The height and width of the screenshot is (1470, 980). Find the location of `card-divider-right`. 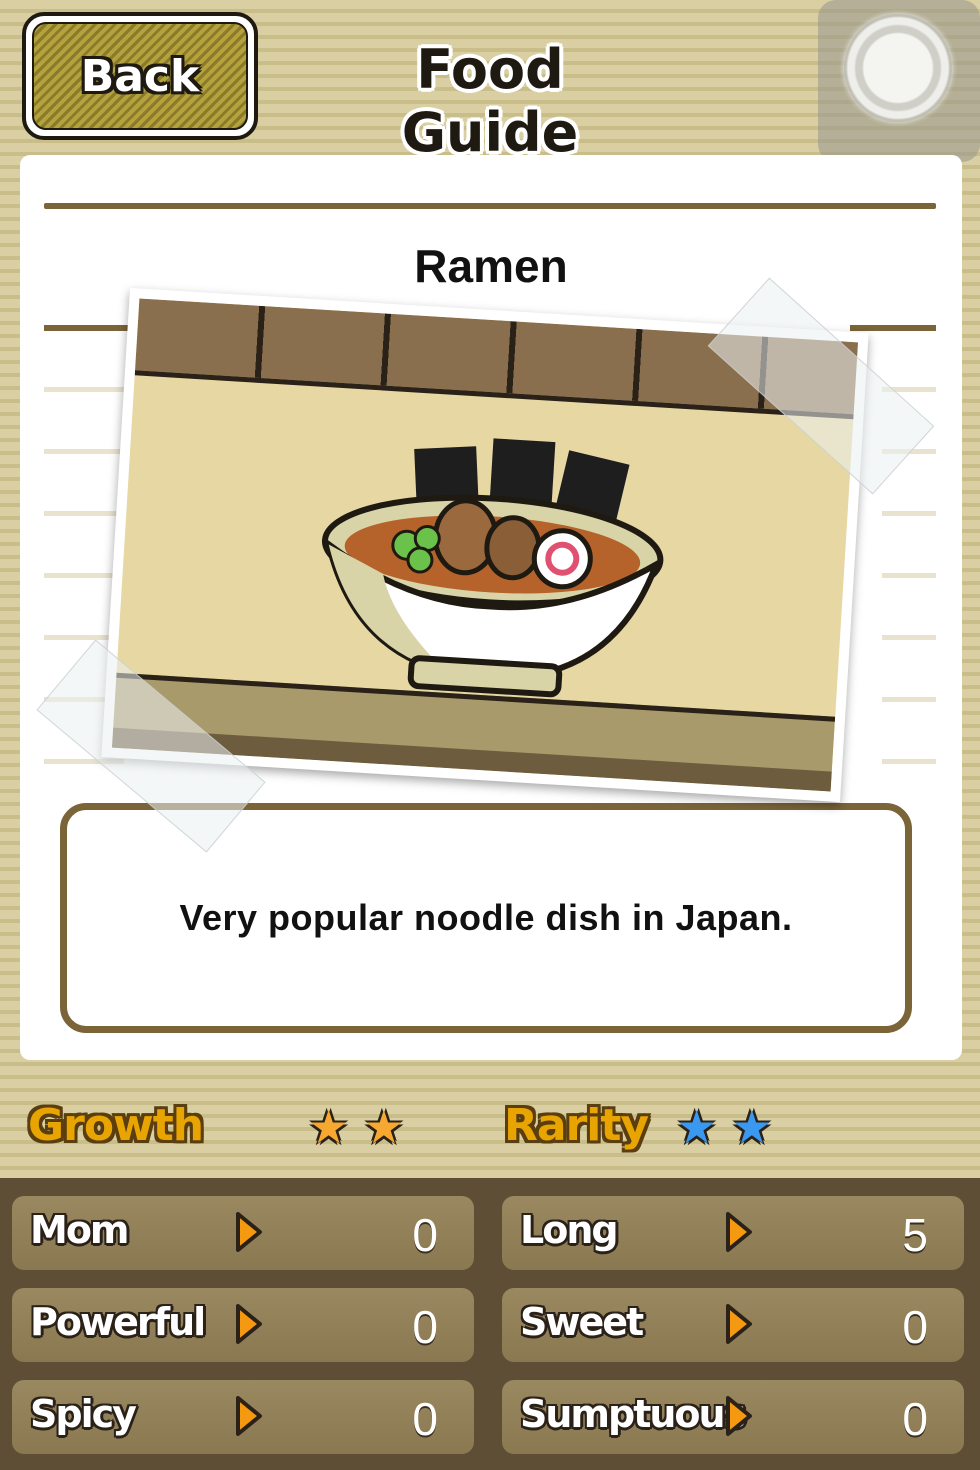

card-divider-right is located at coordinates (893, 328).